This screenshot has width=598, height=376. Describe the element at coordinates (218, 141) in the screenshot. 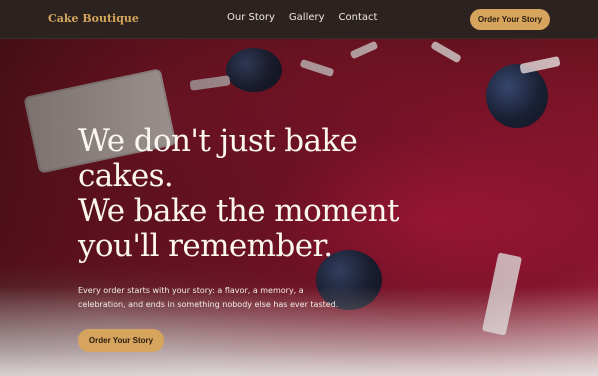

I see `headline-line: We don't just bake` at that location.